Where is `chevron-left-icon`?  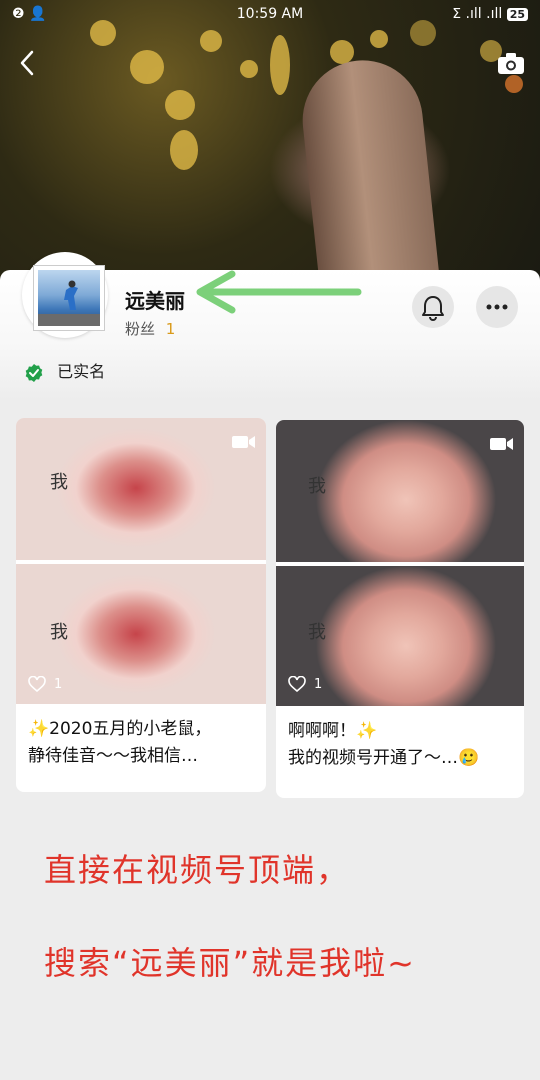 chevron-left-icon is located at coordinates (27, 63).